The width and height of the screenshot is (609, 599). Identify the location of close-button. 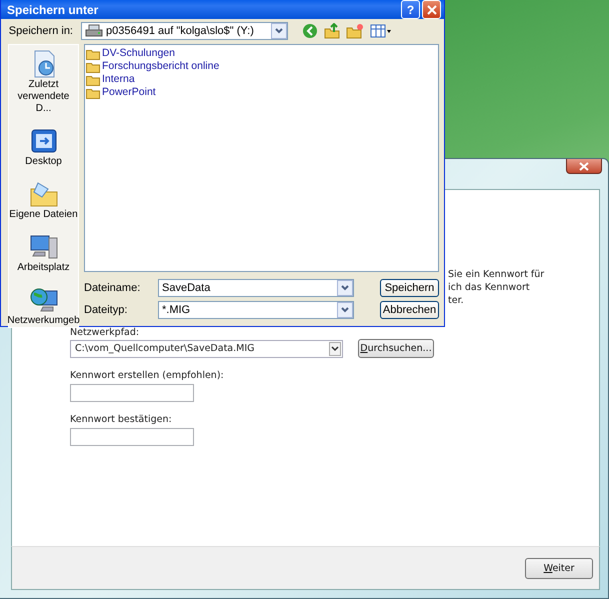
(584, 166).